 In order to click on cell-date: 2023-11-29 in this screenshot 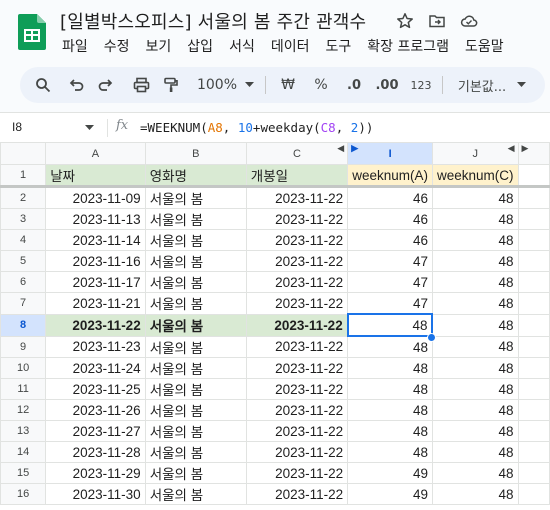, I will do `click(95, 473)`.